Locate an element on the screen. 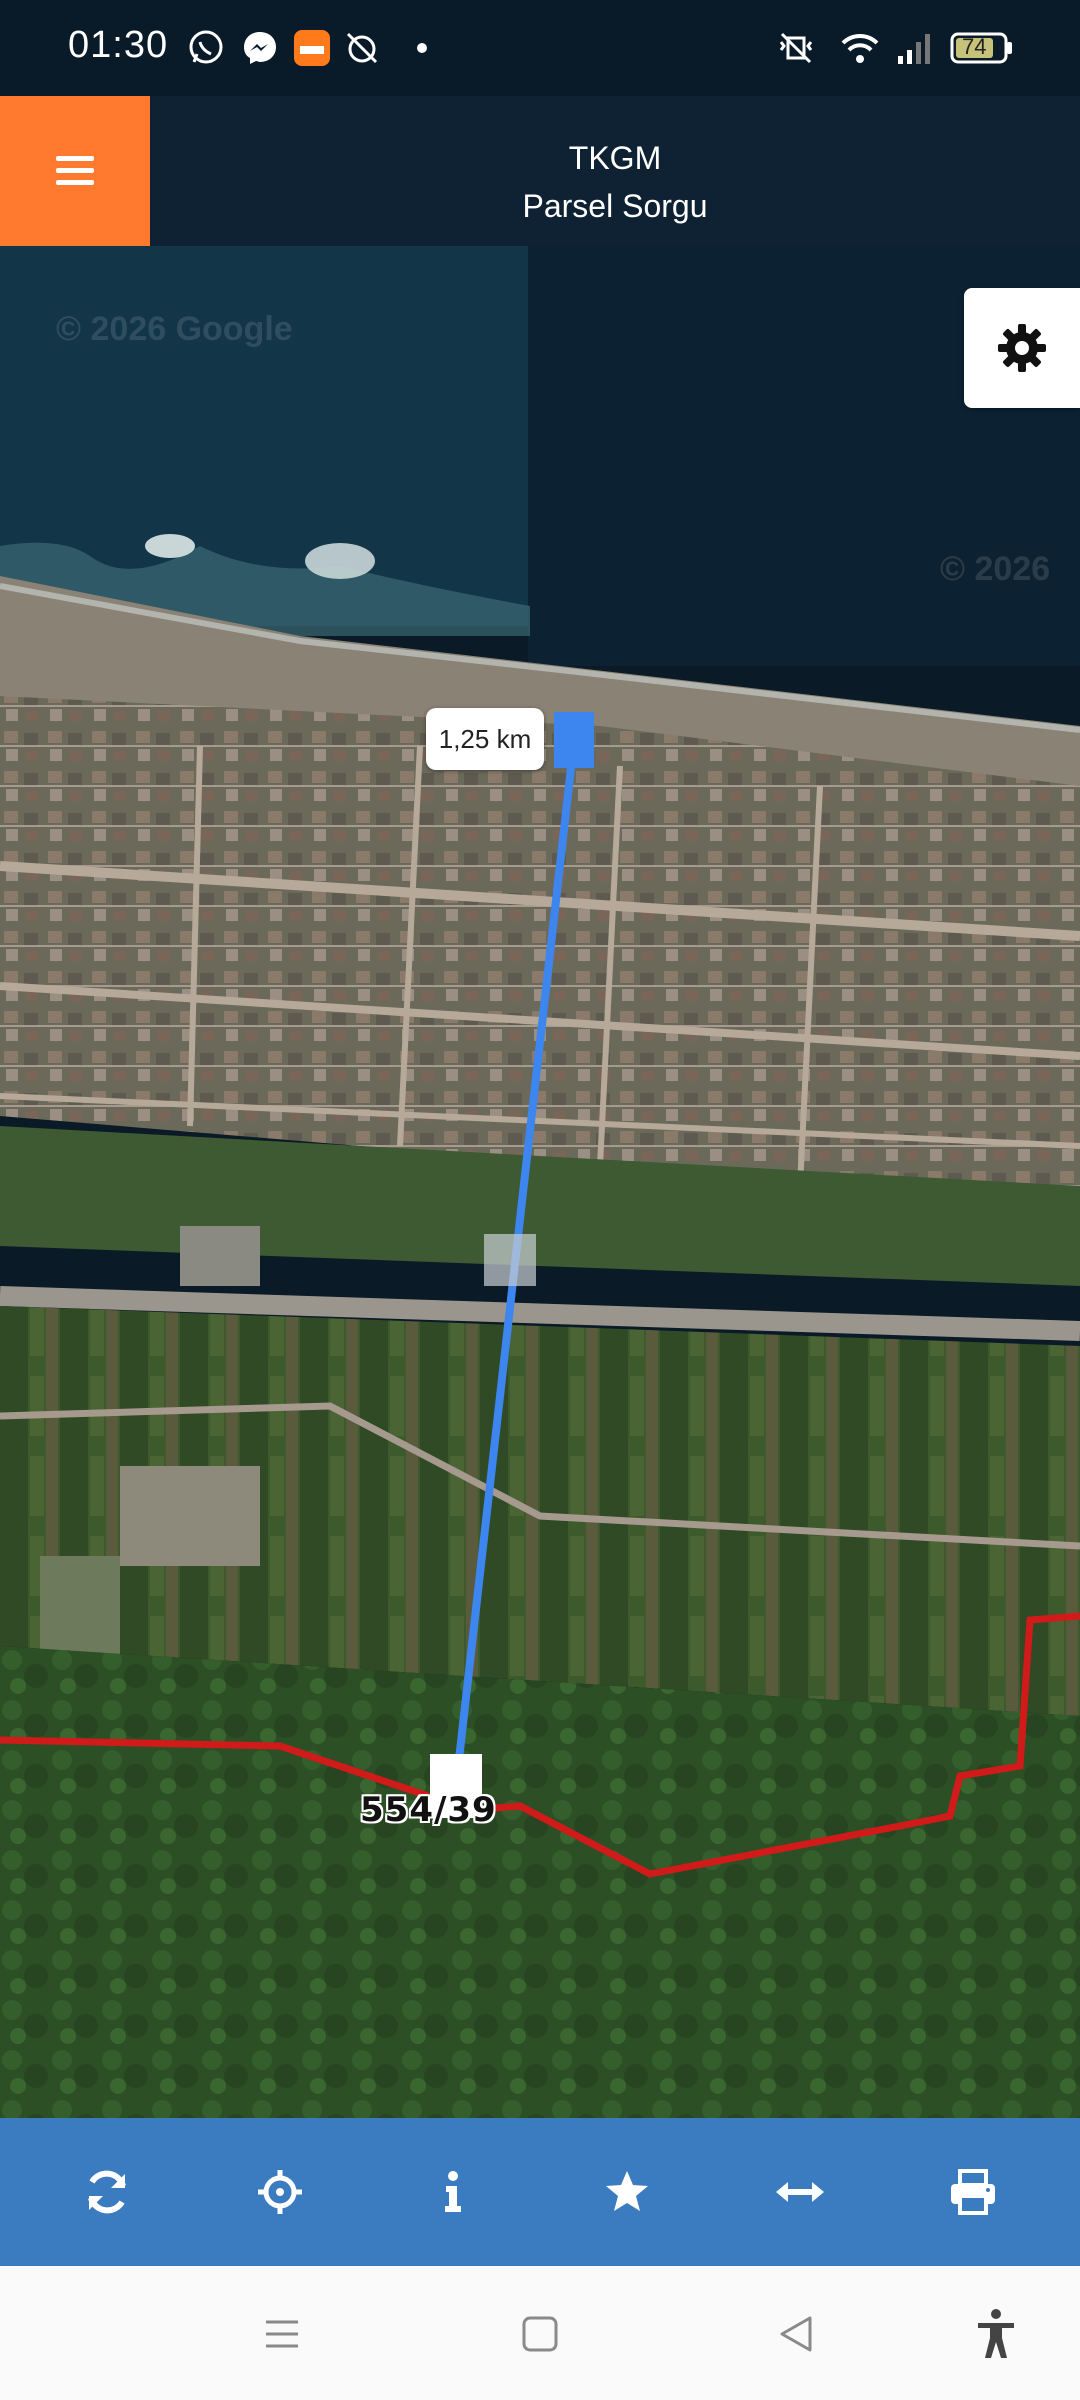  map-toolbar is located at coordinates (540, 2192).